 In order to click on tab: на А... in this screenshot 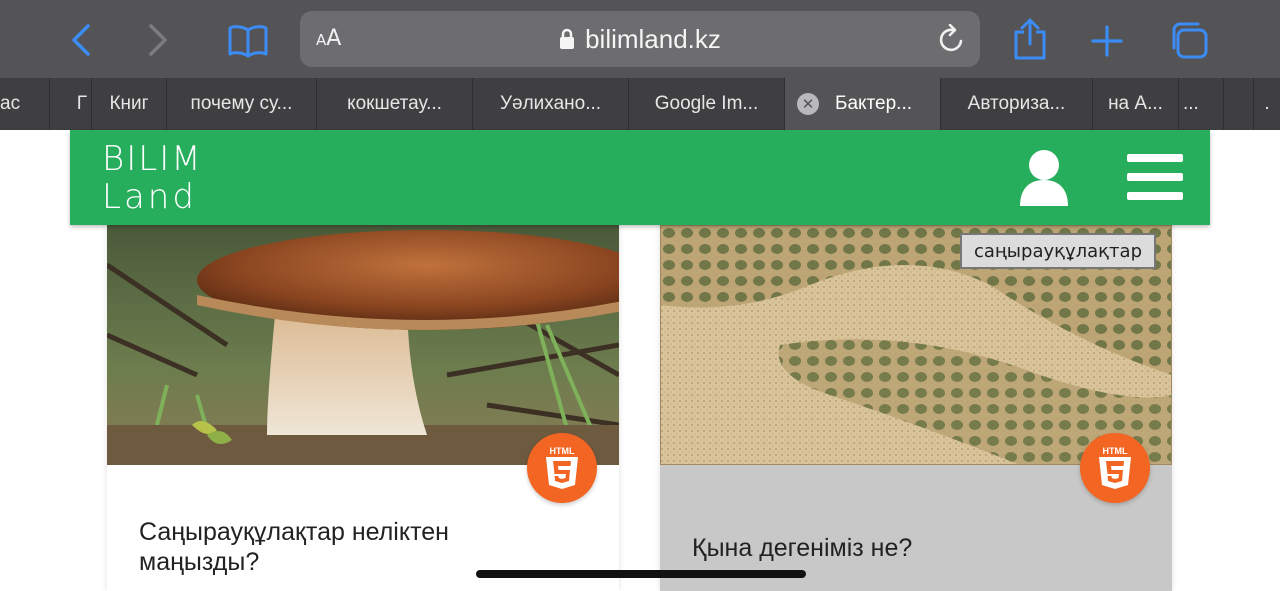, I will do `click(1136, 104)`.